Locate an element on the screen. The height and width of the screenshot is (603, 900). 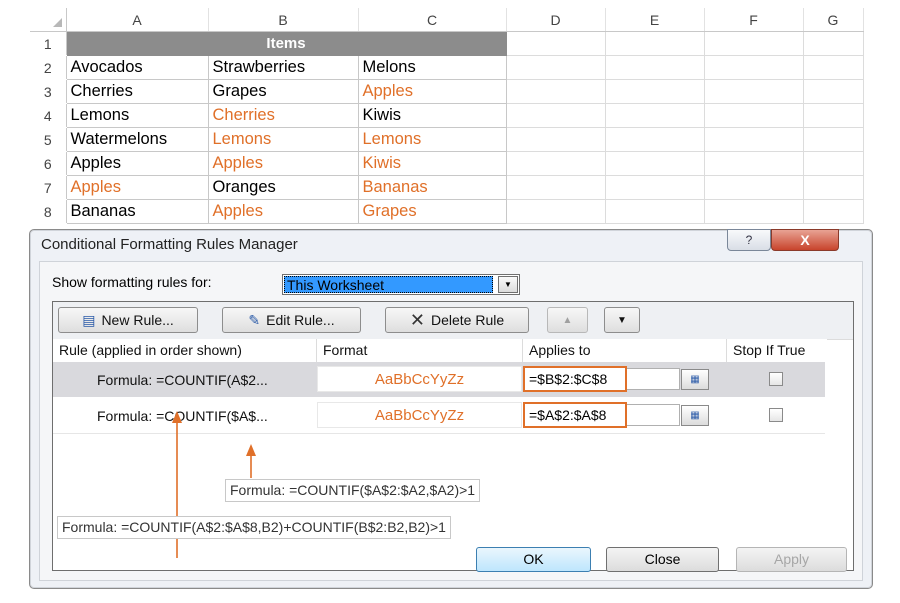
row-header-8: 8 is located at coordinates (48, 211).